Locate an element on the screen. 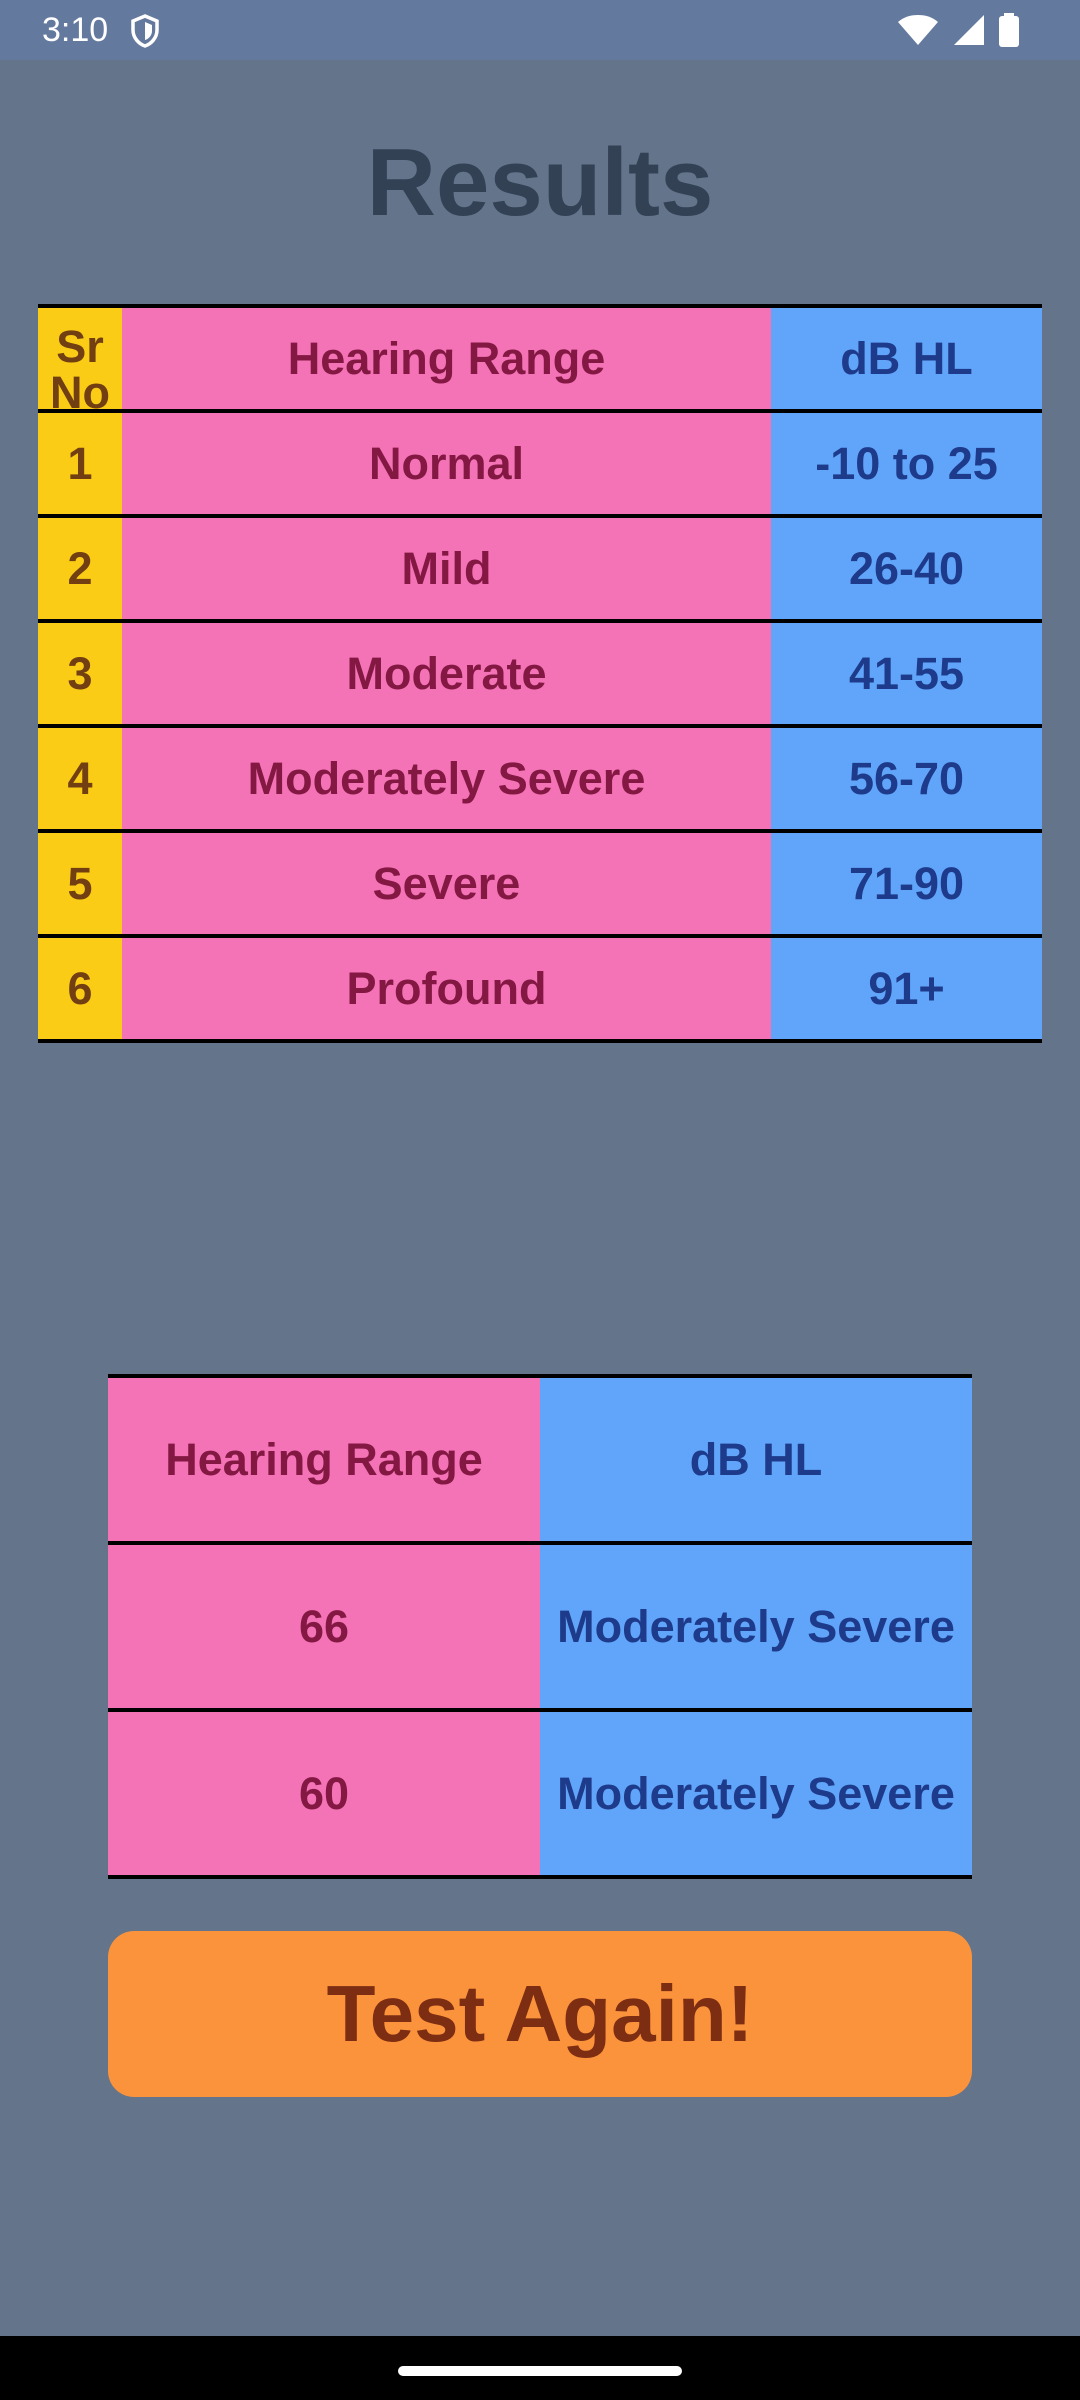  table-row: 1 Normal -10 to 25 is located at coordinates (540, 465).